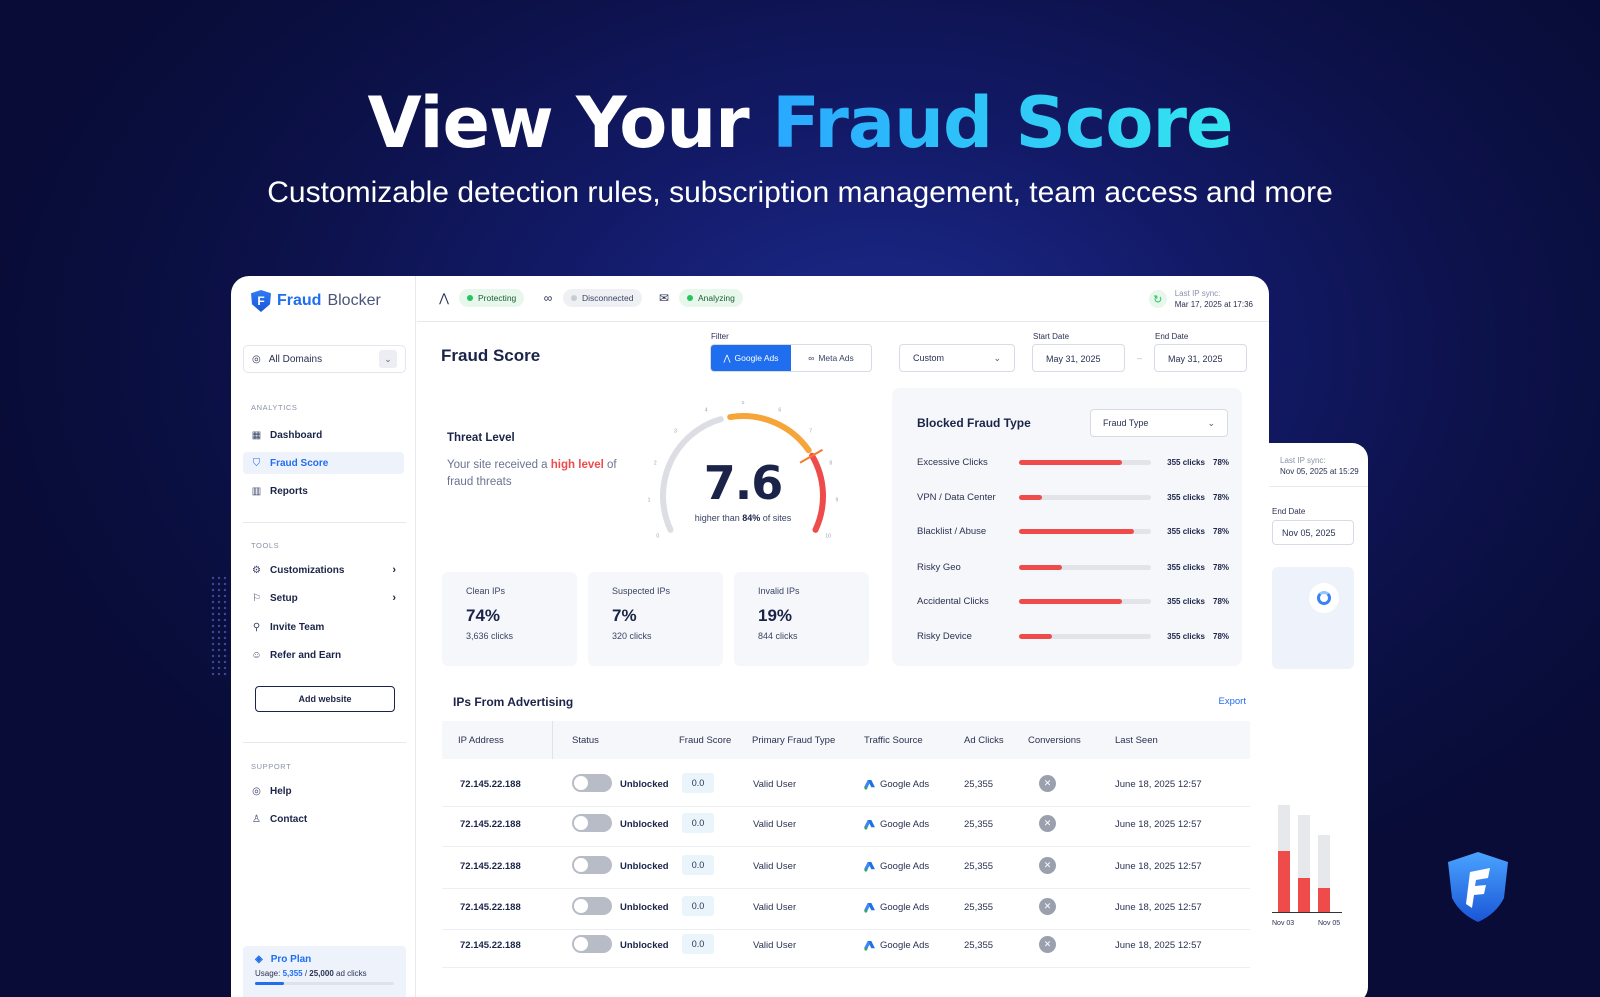 The width and height of the screenshot is (1600, 997). What do you see at coordinates (1283, 923) in the screenshot?
I see `x-tick-label: Nov 03` at bounding box center [1283, 923].